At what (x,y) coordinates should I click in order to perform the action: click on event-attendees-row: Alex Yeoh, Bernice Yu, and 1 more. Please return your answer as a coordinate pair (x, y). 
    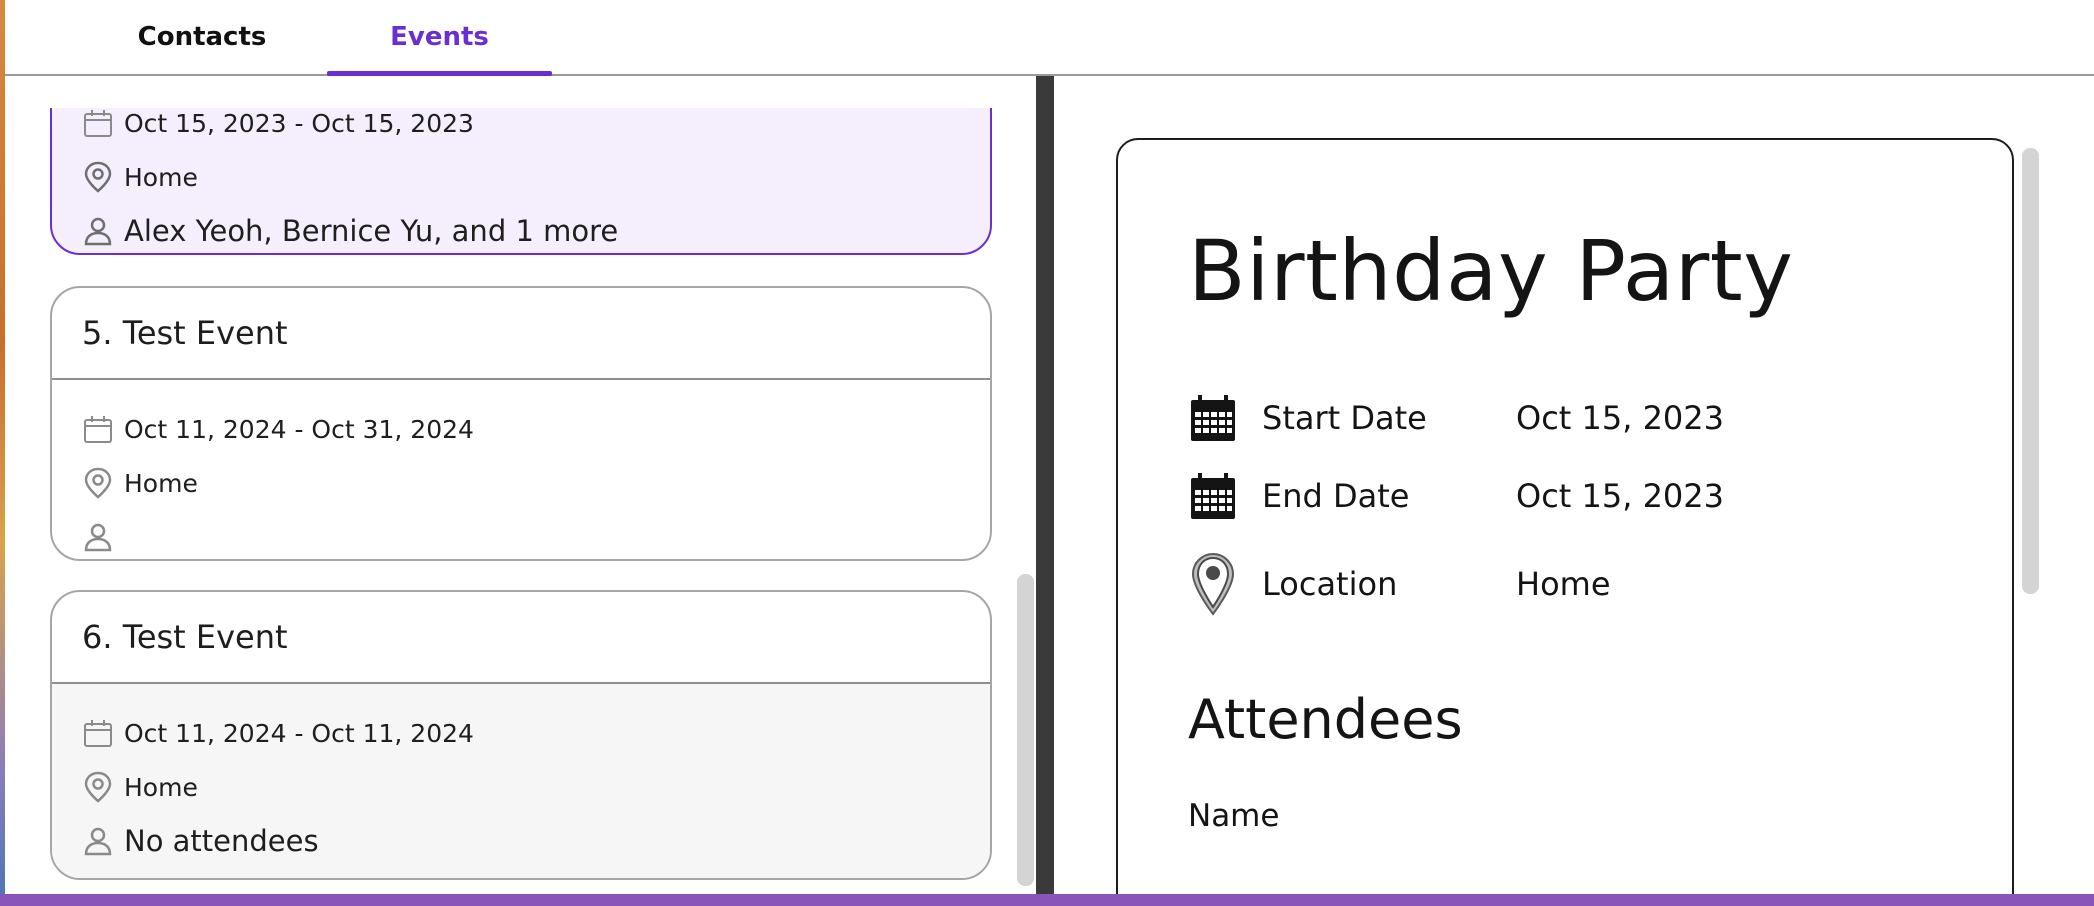
    Looking at the image, I should click on (536, 228).